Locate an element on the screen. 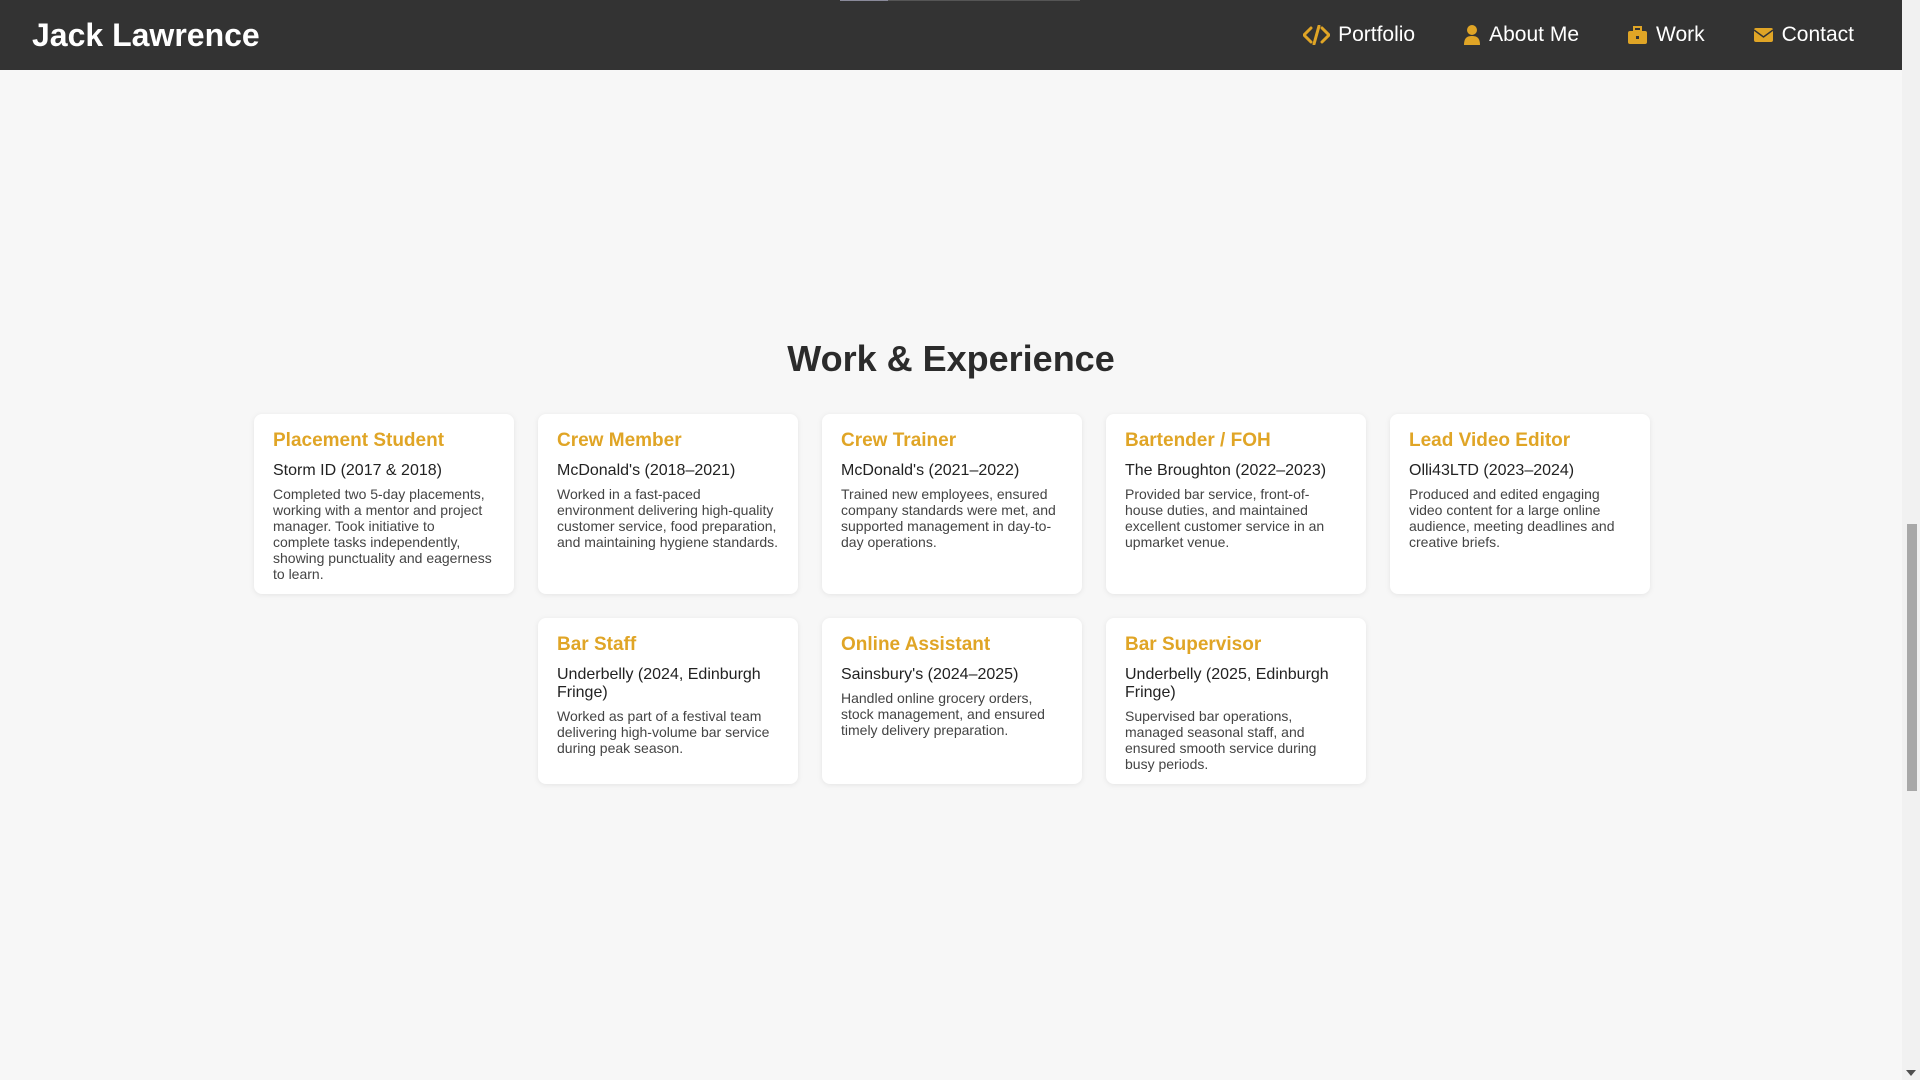  envelope-icon is located at coordinates (1763, 35).